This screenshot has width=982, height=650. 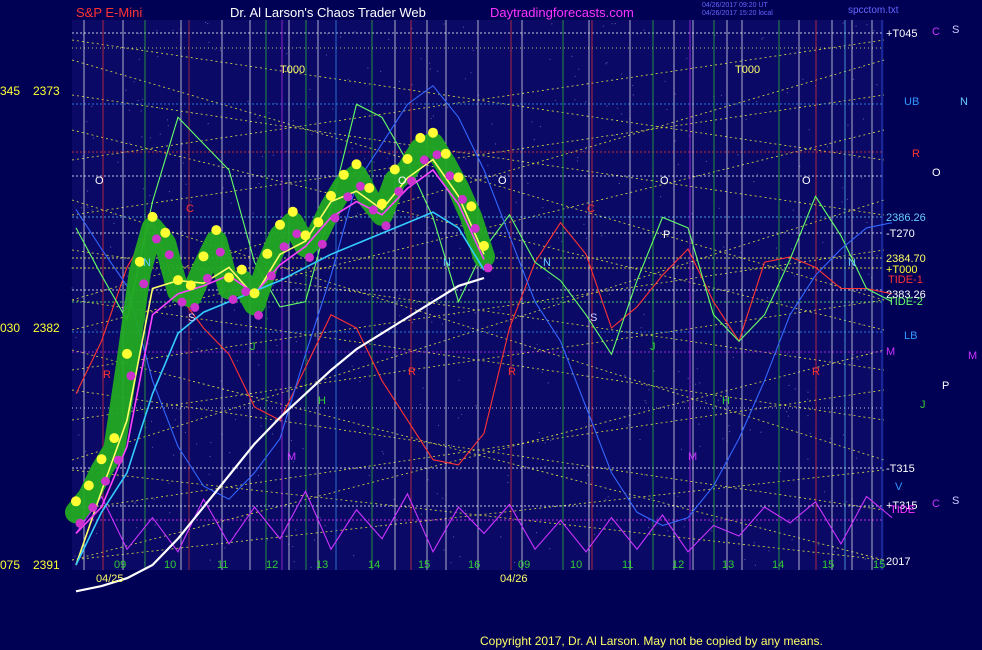 What do you see at coordinates (910, 336) in the screenshot?
I see `right-level-label: LB` at bounding box center [910, 336].